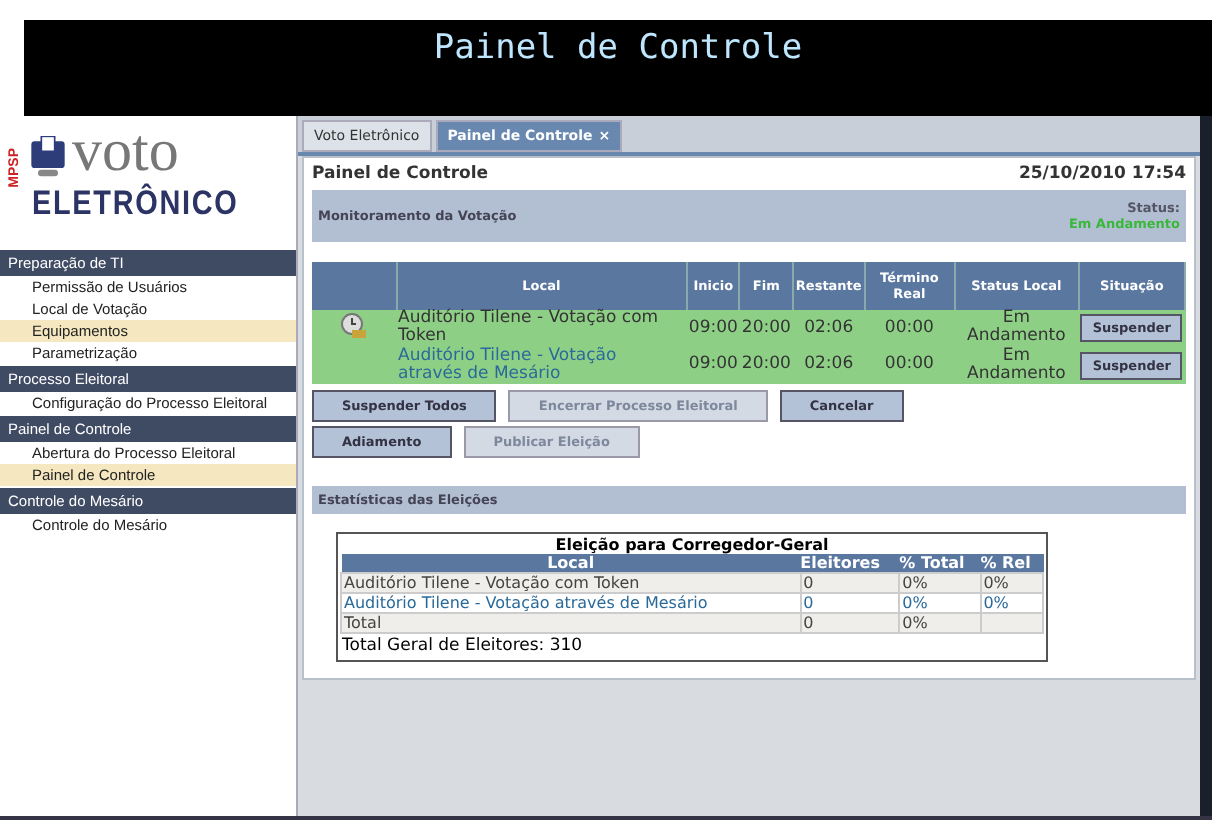  Describe the element at coordinates (354, 286) in the screenshot. I see `table-header-cell` at that location.